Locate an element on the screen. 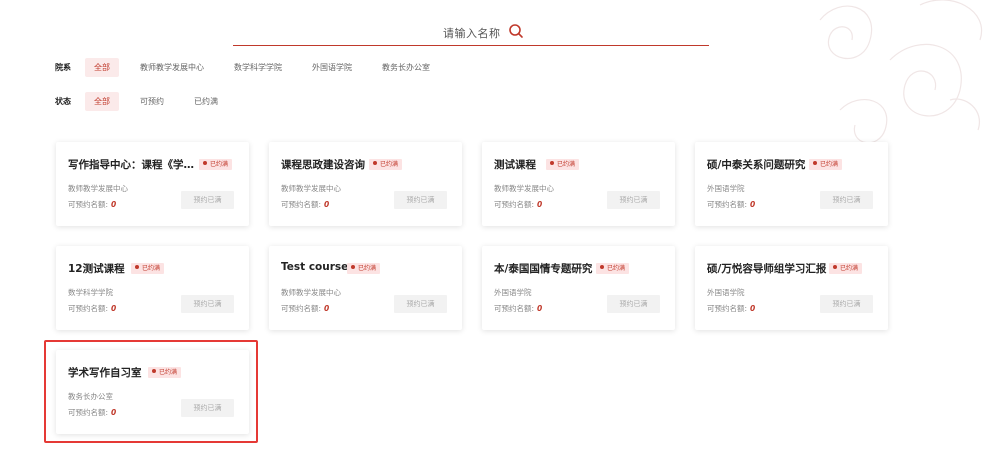 This screenshot has height=467, width=990. course-title: 本/泰国国情专题研究 is located at coordinates (543, 269).